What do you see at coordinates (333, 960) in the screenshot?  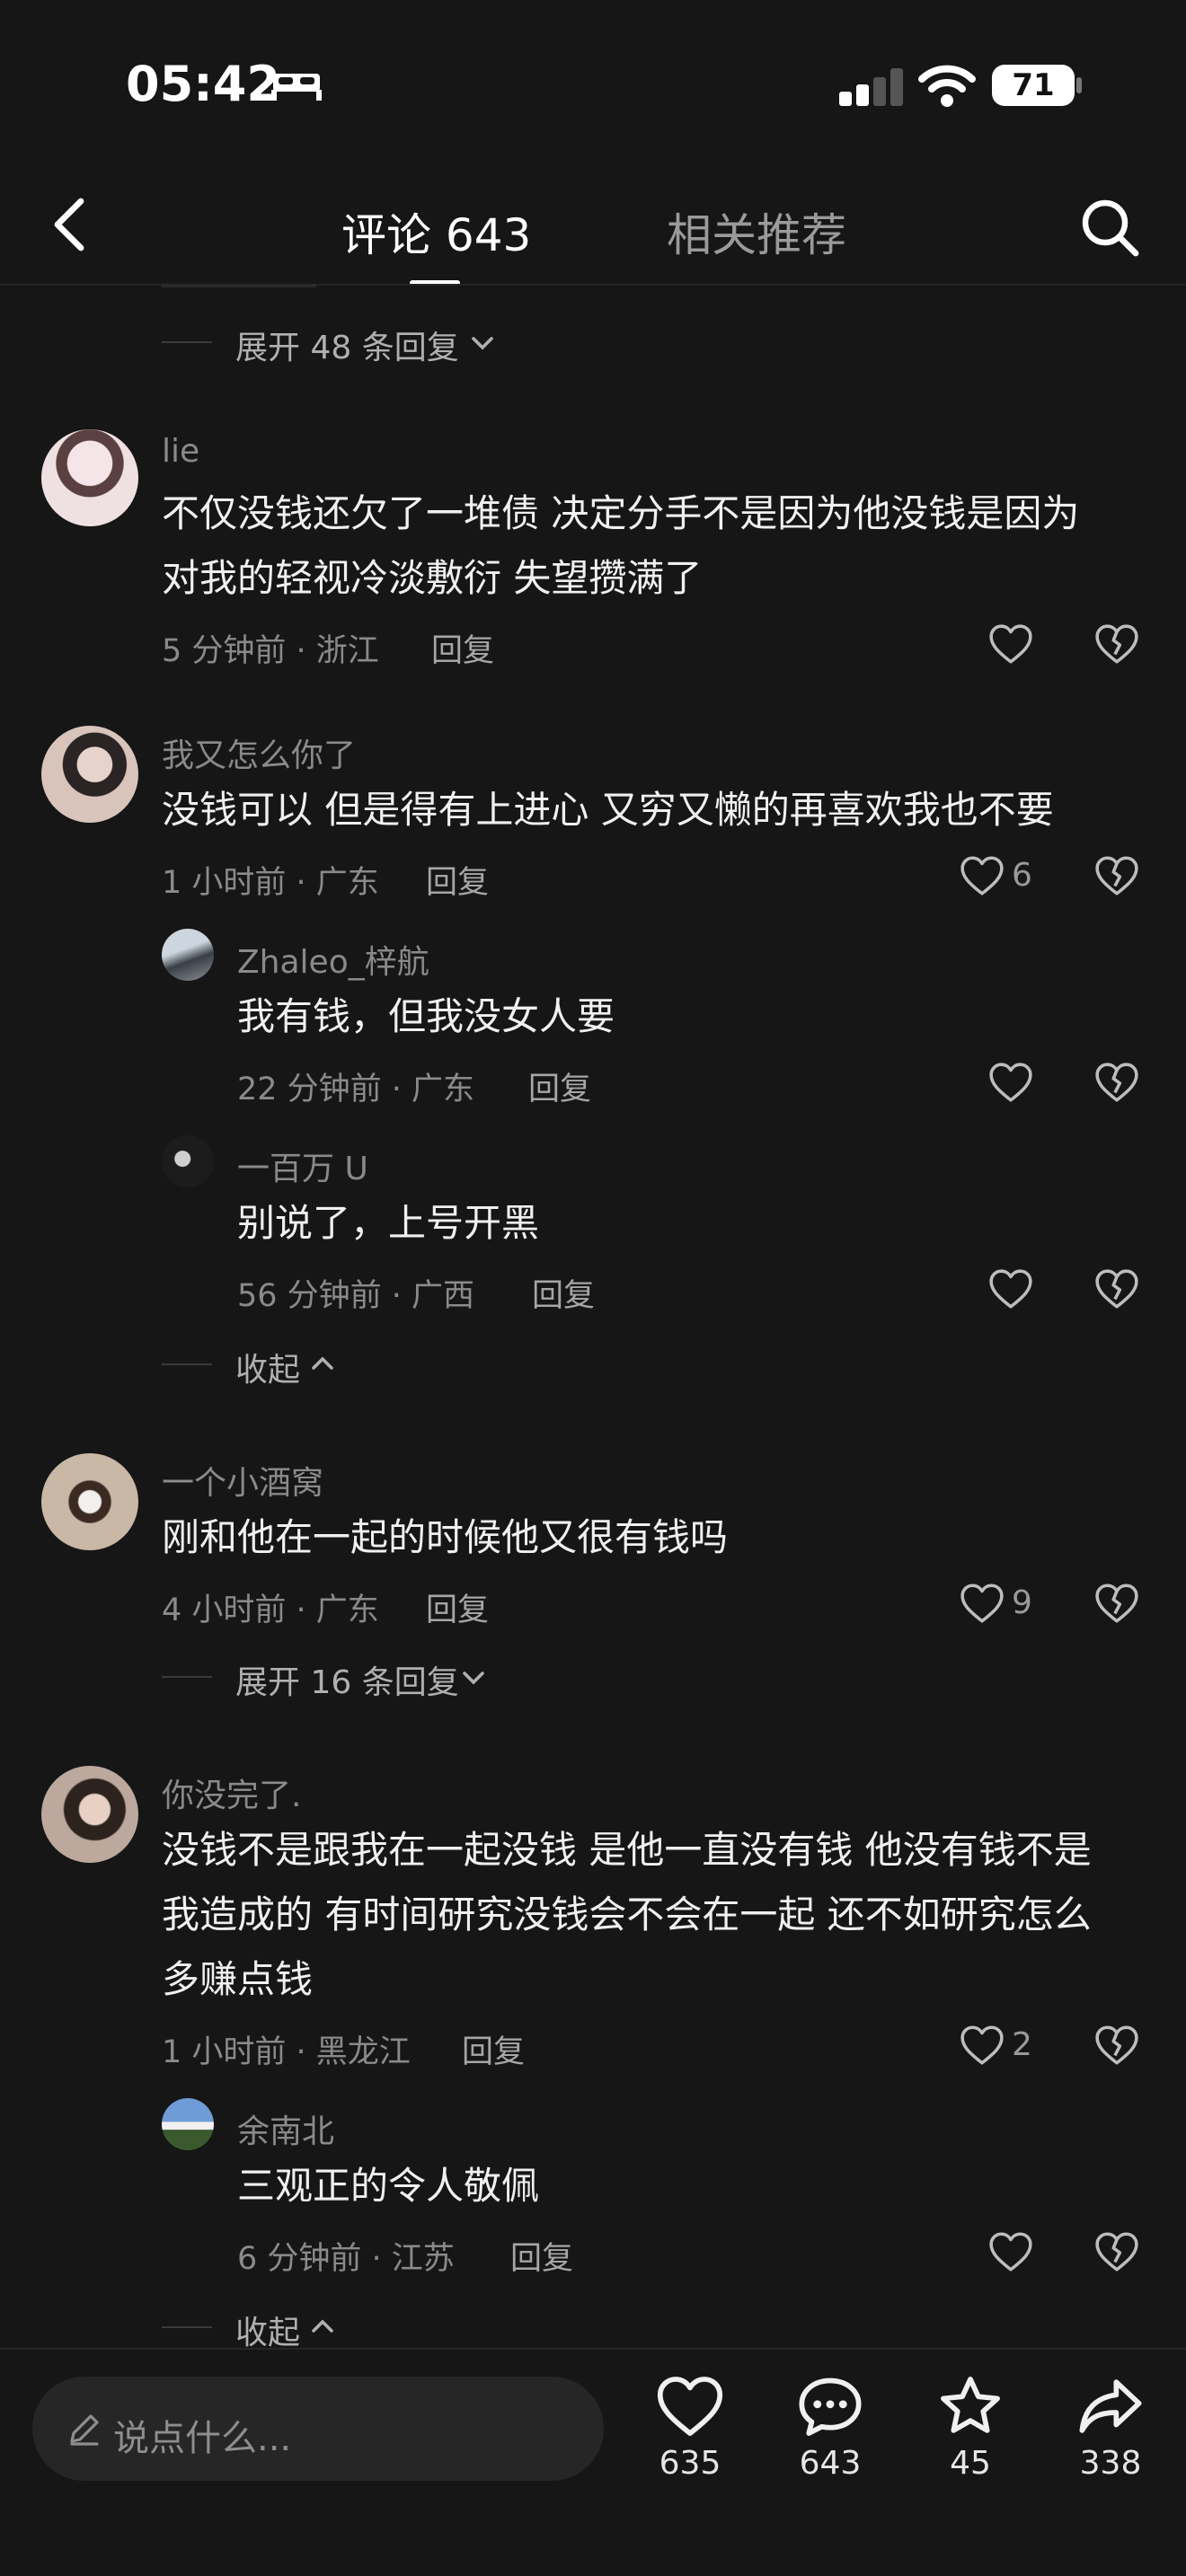 I see `reply-author: Zhaleo_梓航` at bounding box center [333, 960].